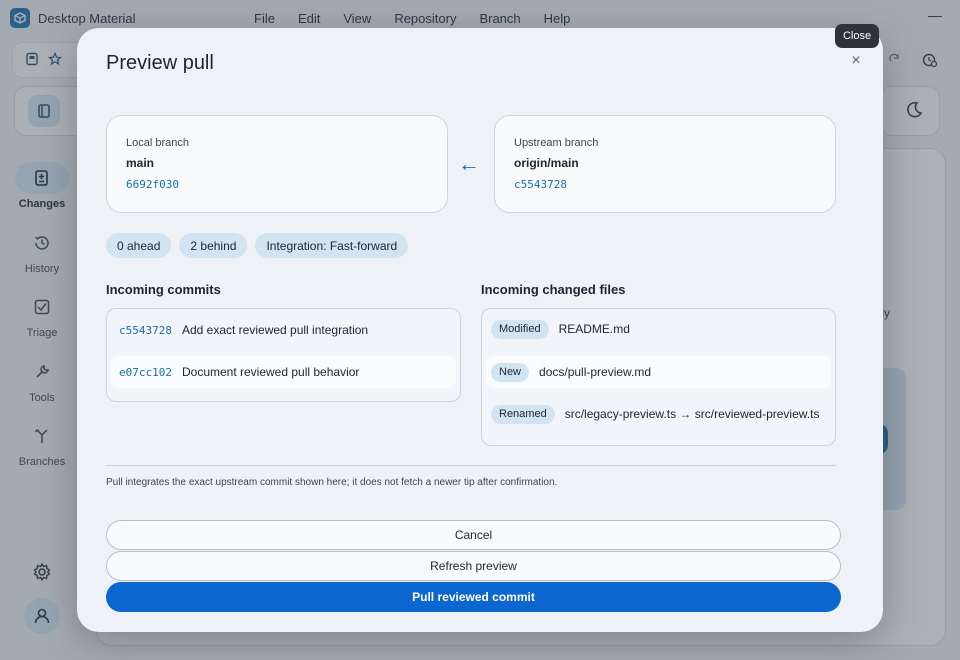  I want to click on commit-sha: c5543728, so click(145, 330).